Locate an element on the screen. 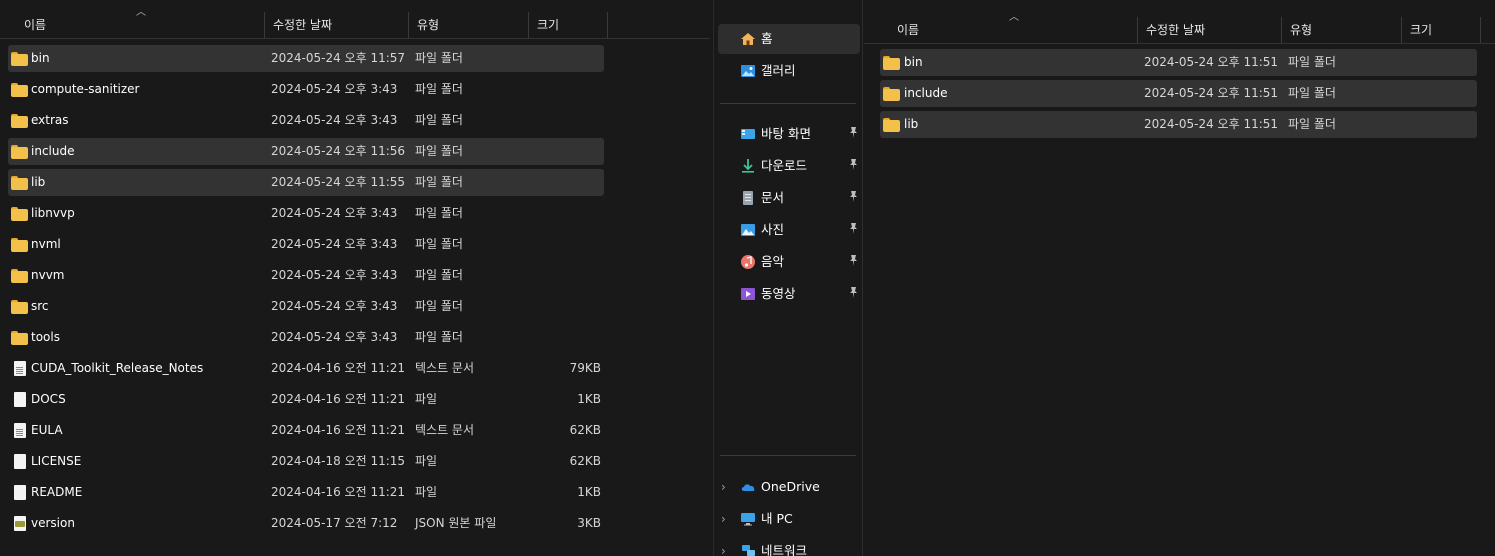 This screenshot has height=556, width=1495. nav-item-home: 홈 is located at coordinates (789, 39).